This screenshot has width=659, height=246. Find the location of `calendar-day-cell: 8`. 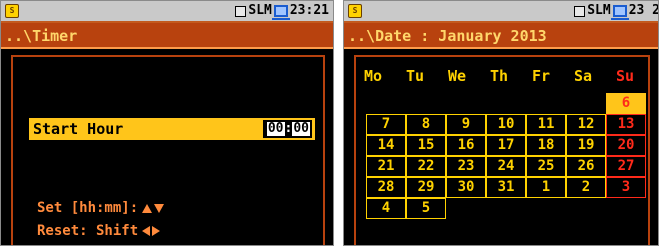

calendar-day-cell: 8 is located at coordinates (426, 124).